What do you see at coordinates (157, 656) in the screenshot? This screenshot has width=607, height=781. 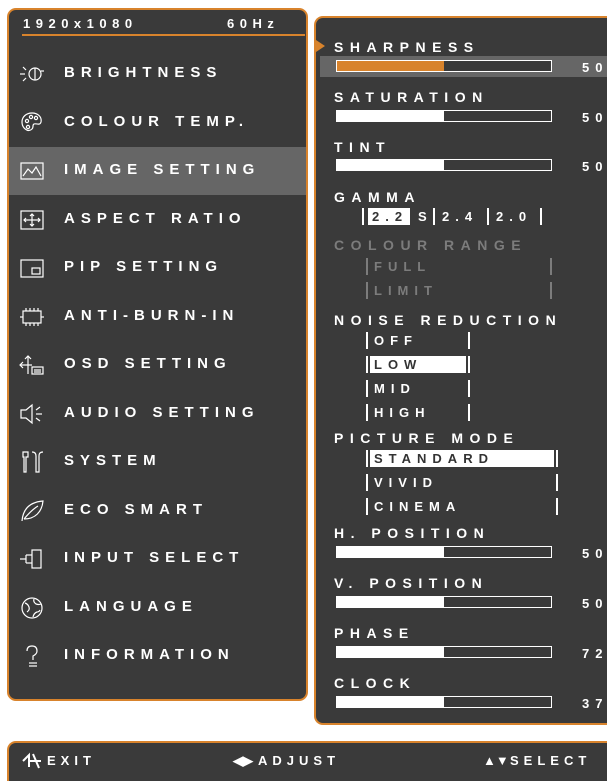 I see `menu-item-information: INFORMATION` at bounding box center [157, 656].